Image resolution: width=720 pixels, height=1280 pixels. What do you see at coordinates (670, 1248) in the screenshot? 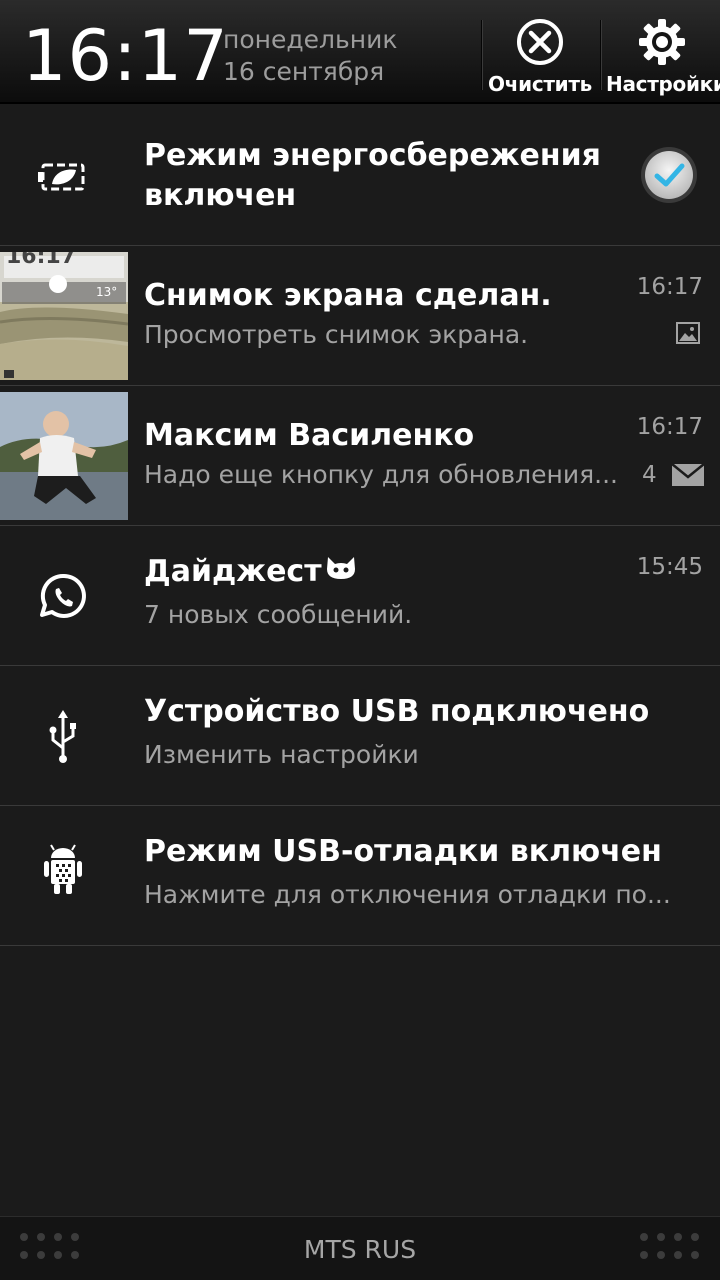
I see `drag-handle-icon` at bounding box center [670, 1248].